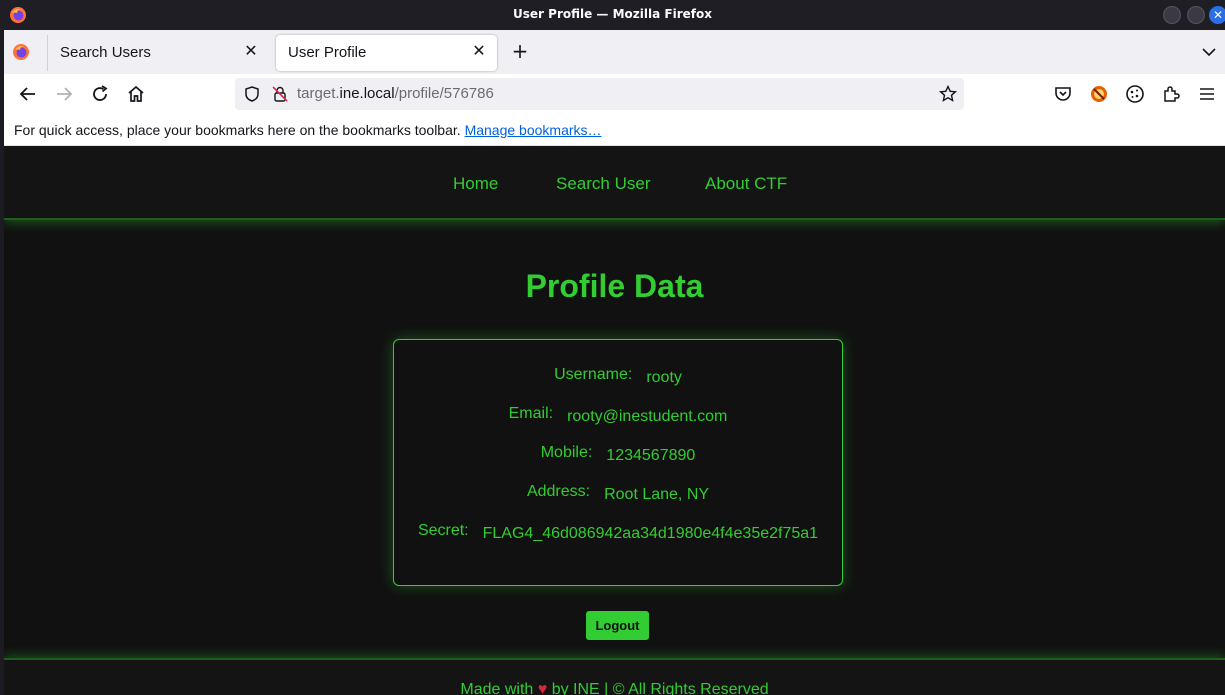  I want to click on profile-row-mobile: Mobile: 1234567890, so click(618, 454).